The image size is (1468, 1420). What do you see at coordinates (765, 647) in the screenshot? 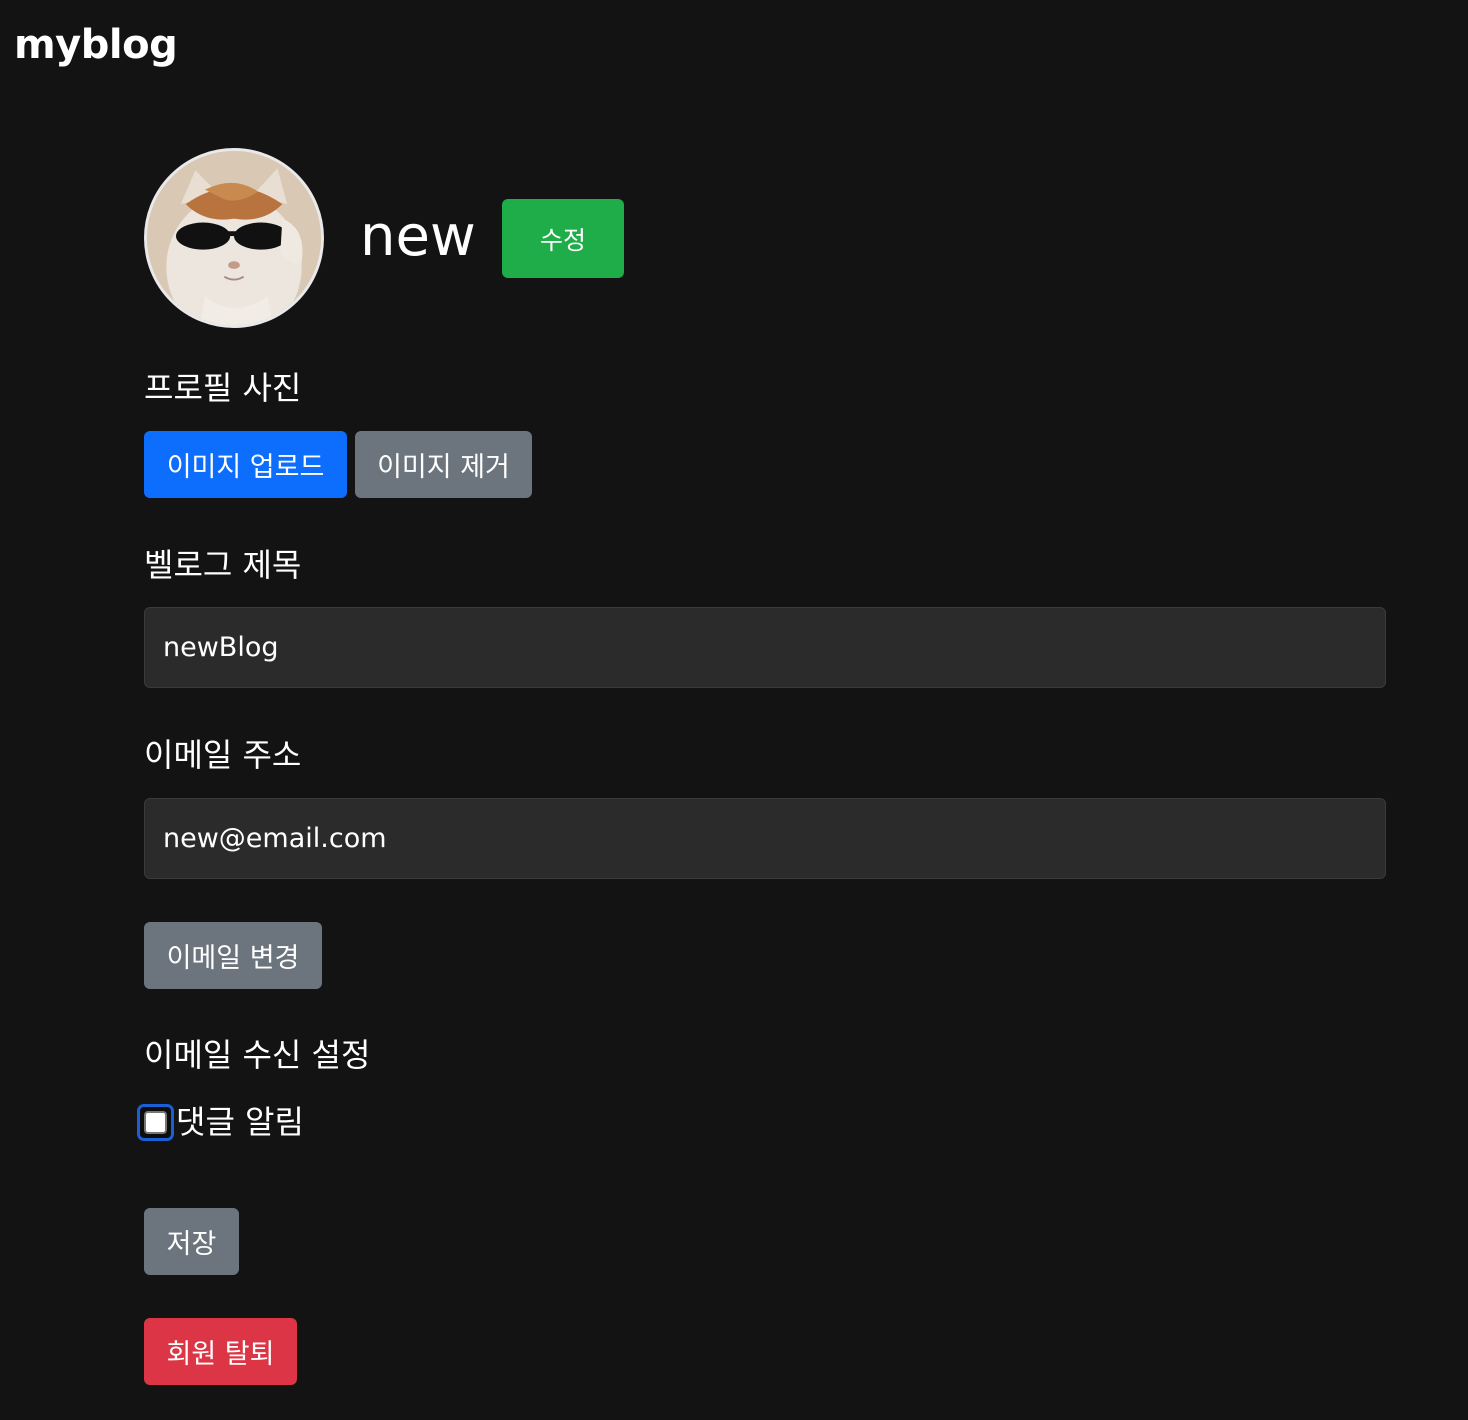
I see `blog-title-input` at bounding box center [765, 647].